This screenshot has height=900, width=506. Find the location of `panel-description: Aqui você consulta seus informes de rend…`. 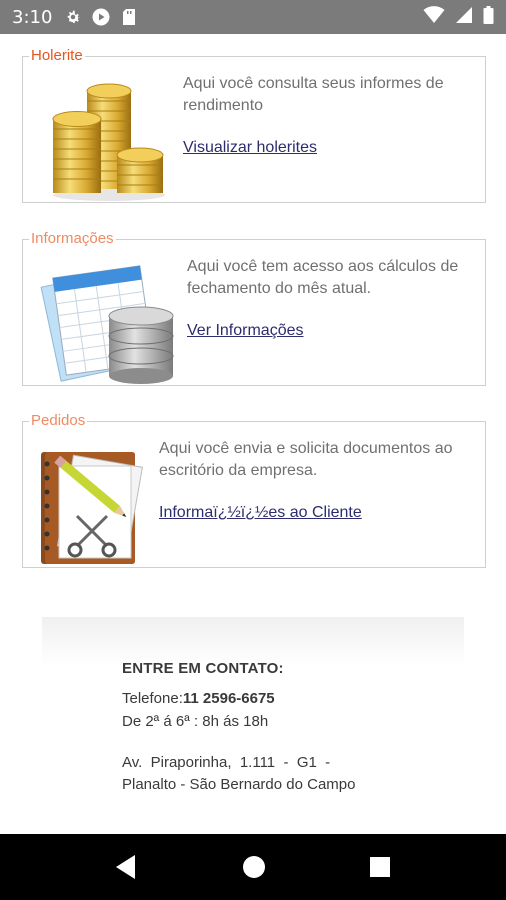

panel-description: Aqui você consulta seus informes de rend… is located at coordinates (313, 94).